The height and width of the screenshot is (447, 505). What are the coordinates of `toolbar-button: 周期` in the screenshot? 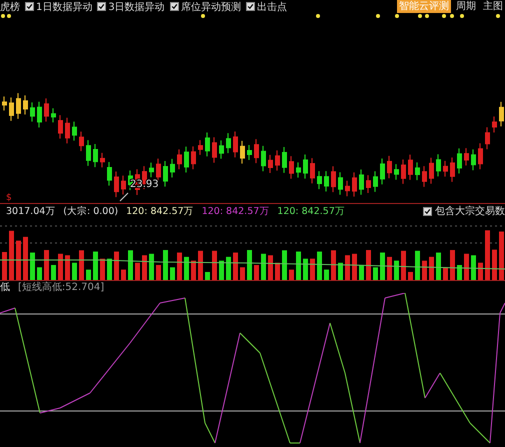 It's located at (466, 6).